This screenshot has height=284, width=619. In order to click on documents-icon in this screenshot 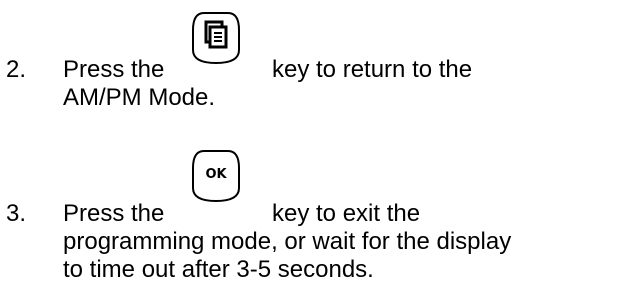, I will do `click(216, 38)`.